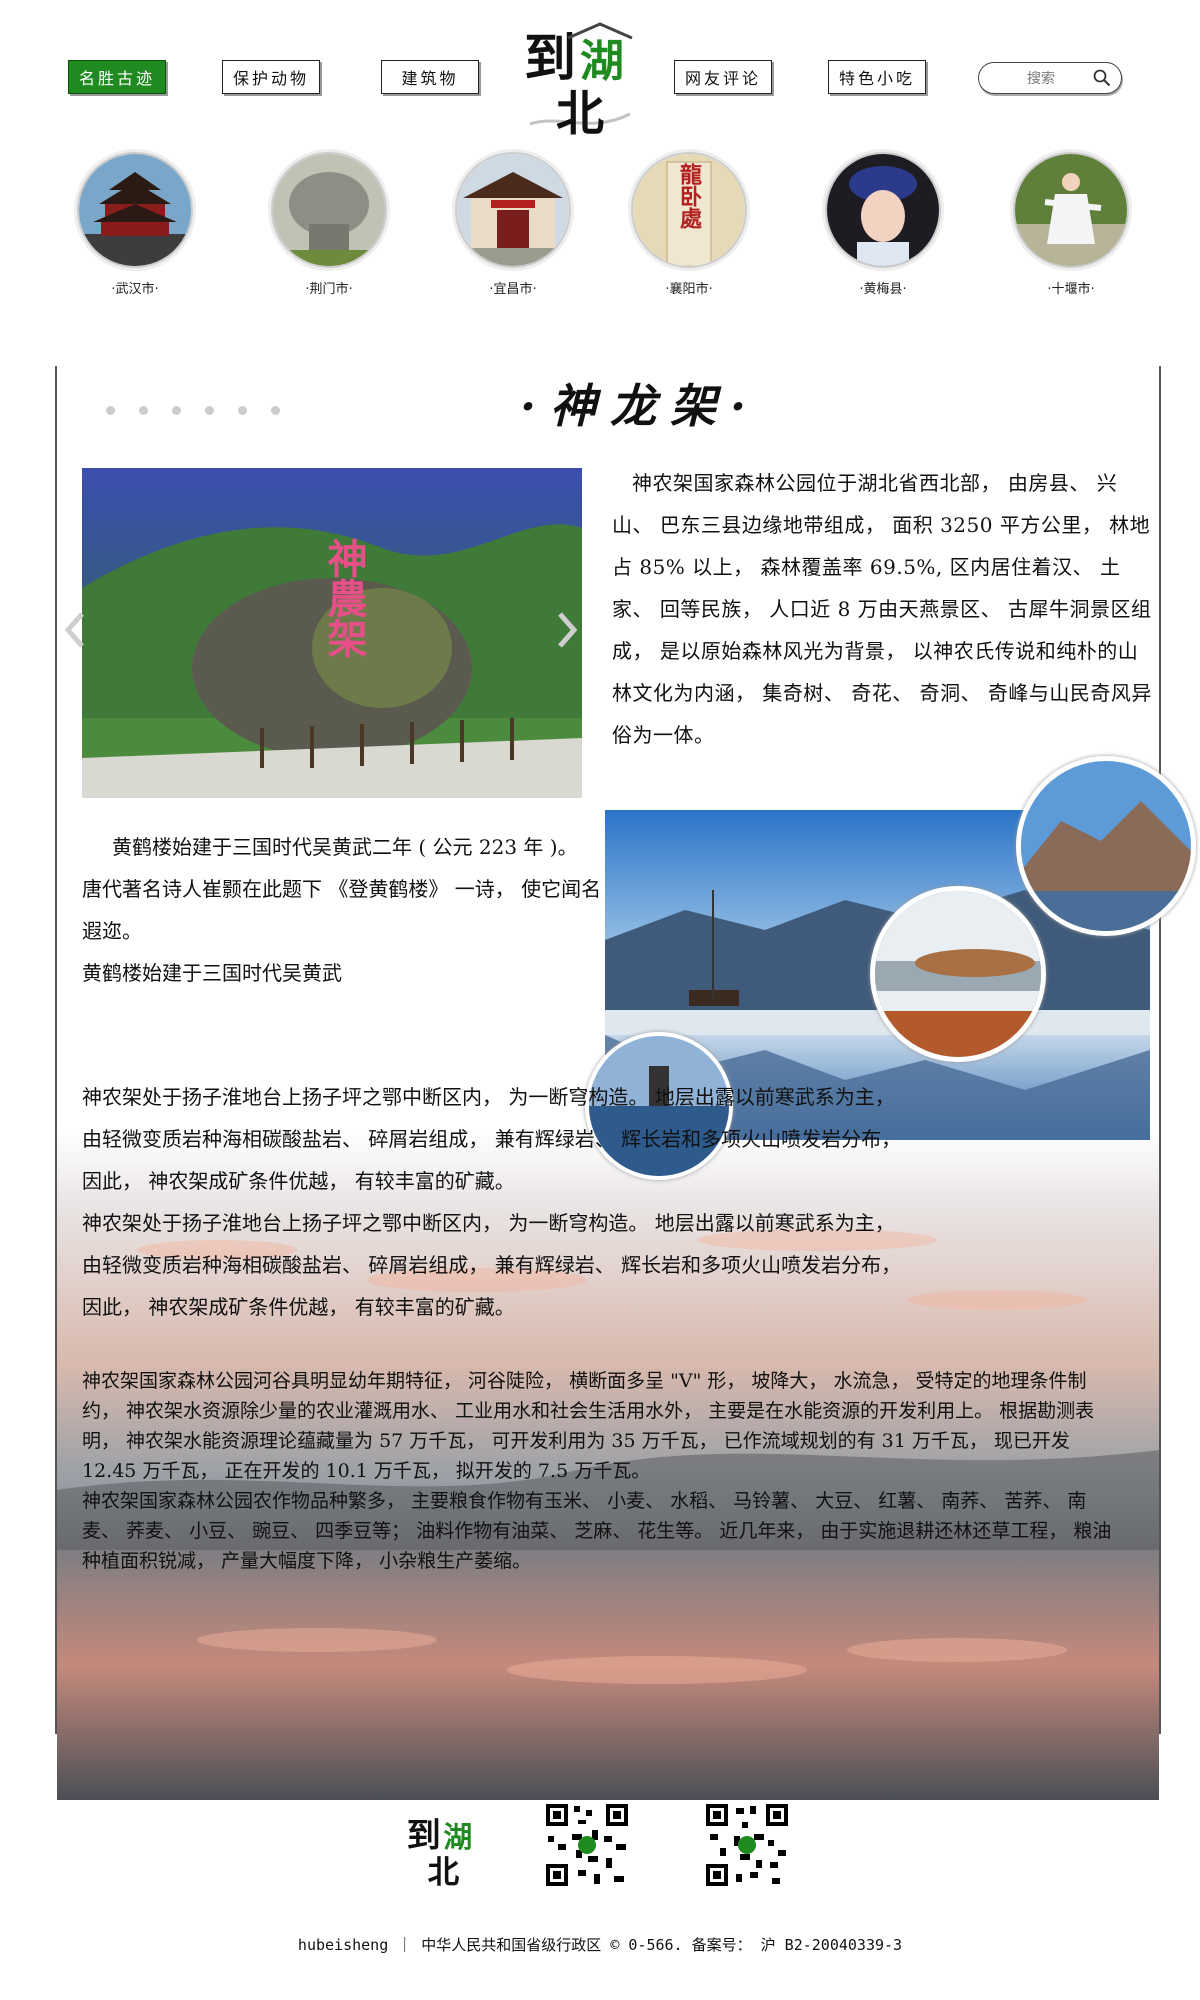  What do you see at coordinates (344, 598) in the screenshot?
I see `rock-inscription: 神農架` at bounding box center [344, 598].